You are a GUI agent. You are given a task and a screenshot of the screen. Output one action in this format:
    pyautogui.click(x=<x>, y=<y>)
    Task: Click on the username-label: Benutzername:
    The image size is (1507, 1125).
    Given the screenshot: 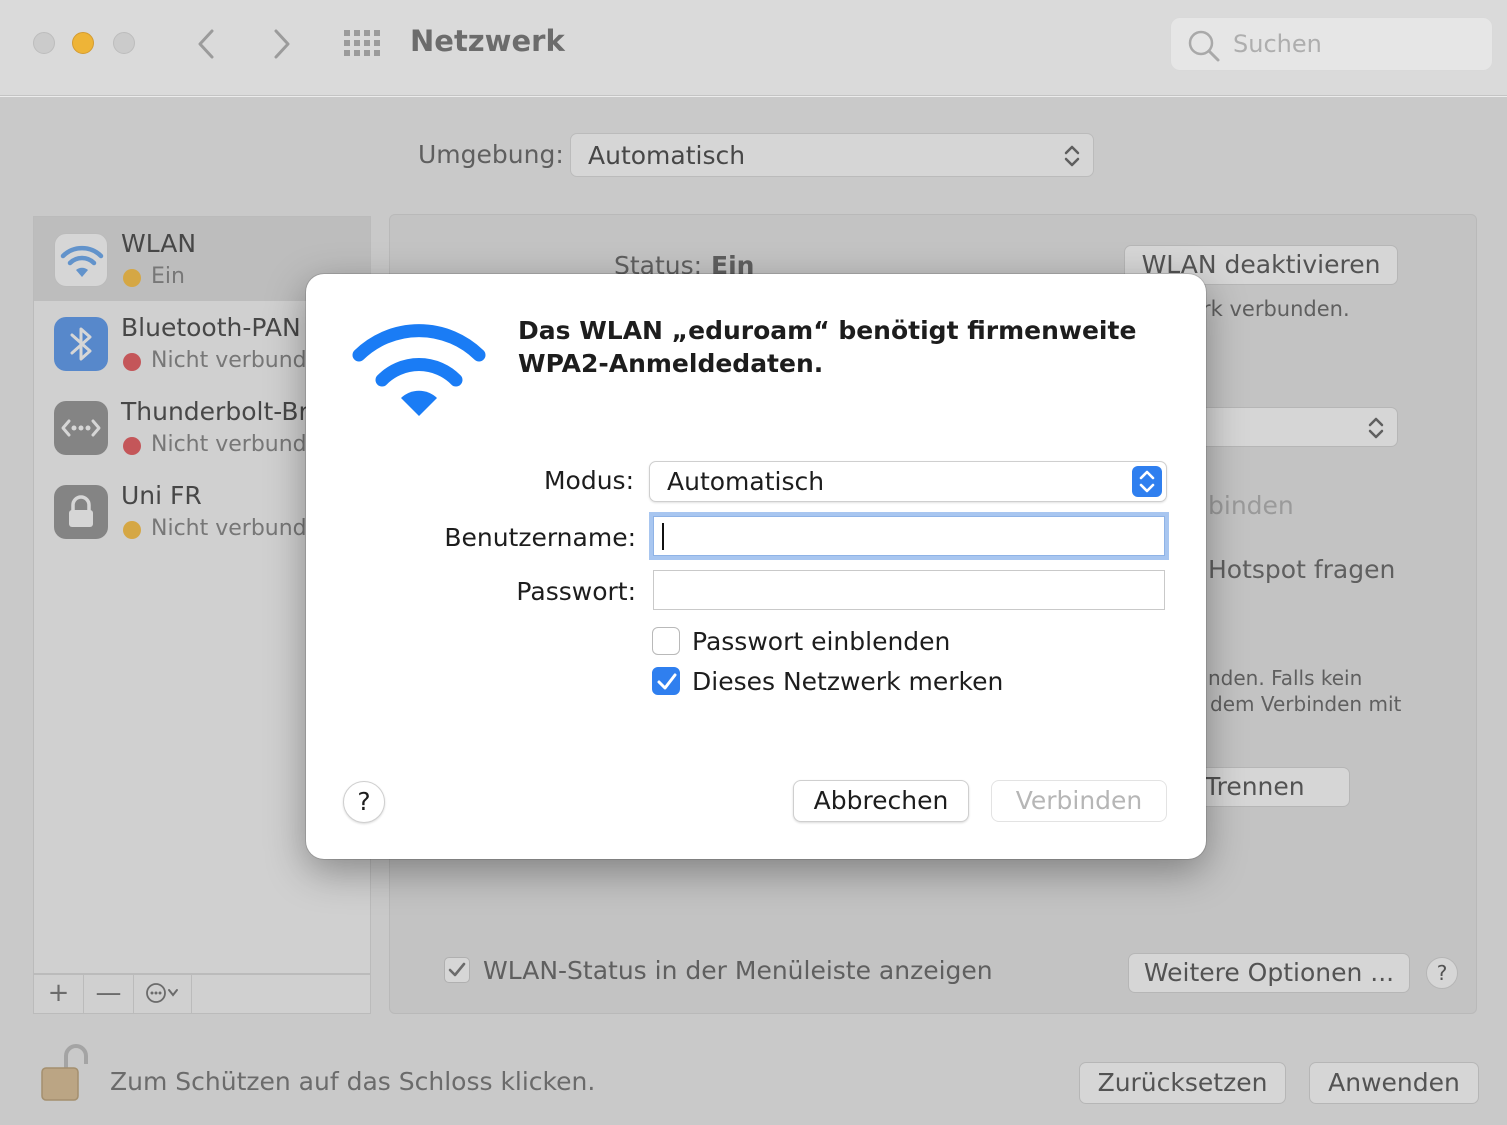 What is the action you would take?
    pyautogui.click(x=540, y=537)
    